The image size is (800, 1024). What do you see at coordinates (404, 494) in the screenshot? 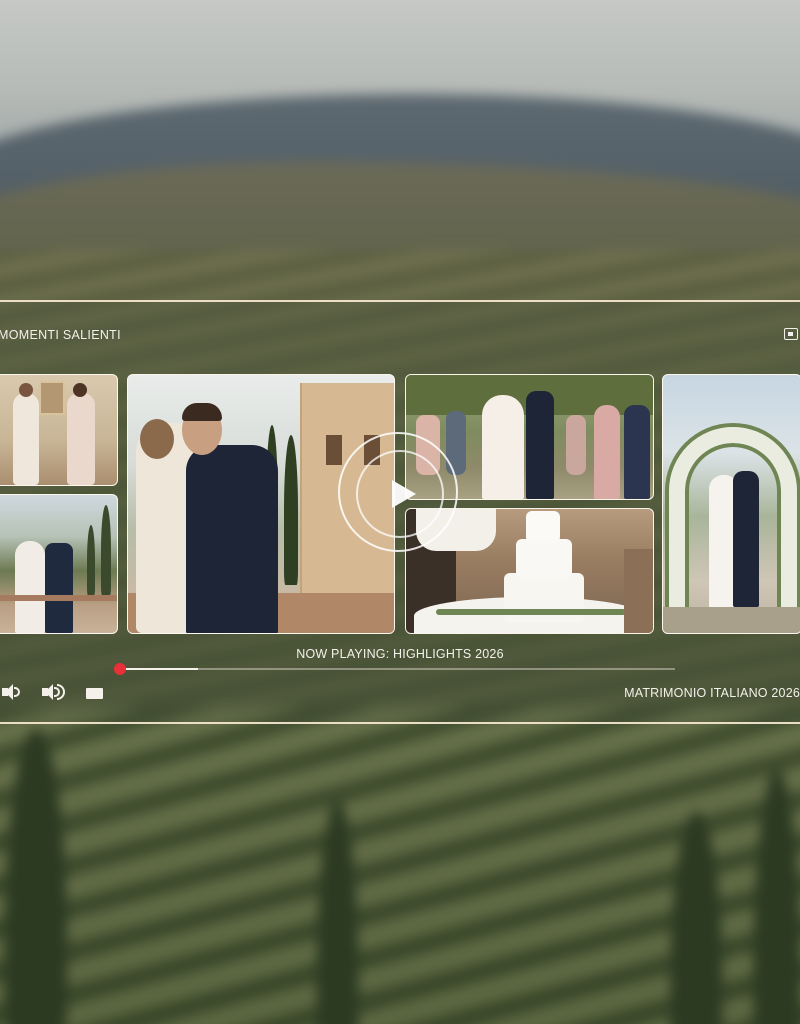
I see `play-icon` at bounding box center [404, 494].